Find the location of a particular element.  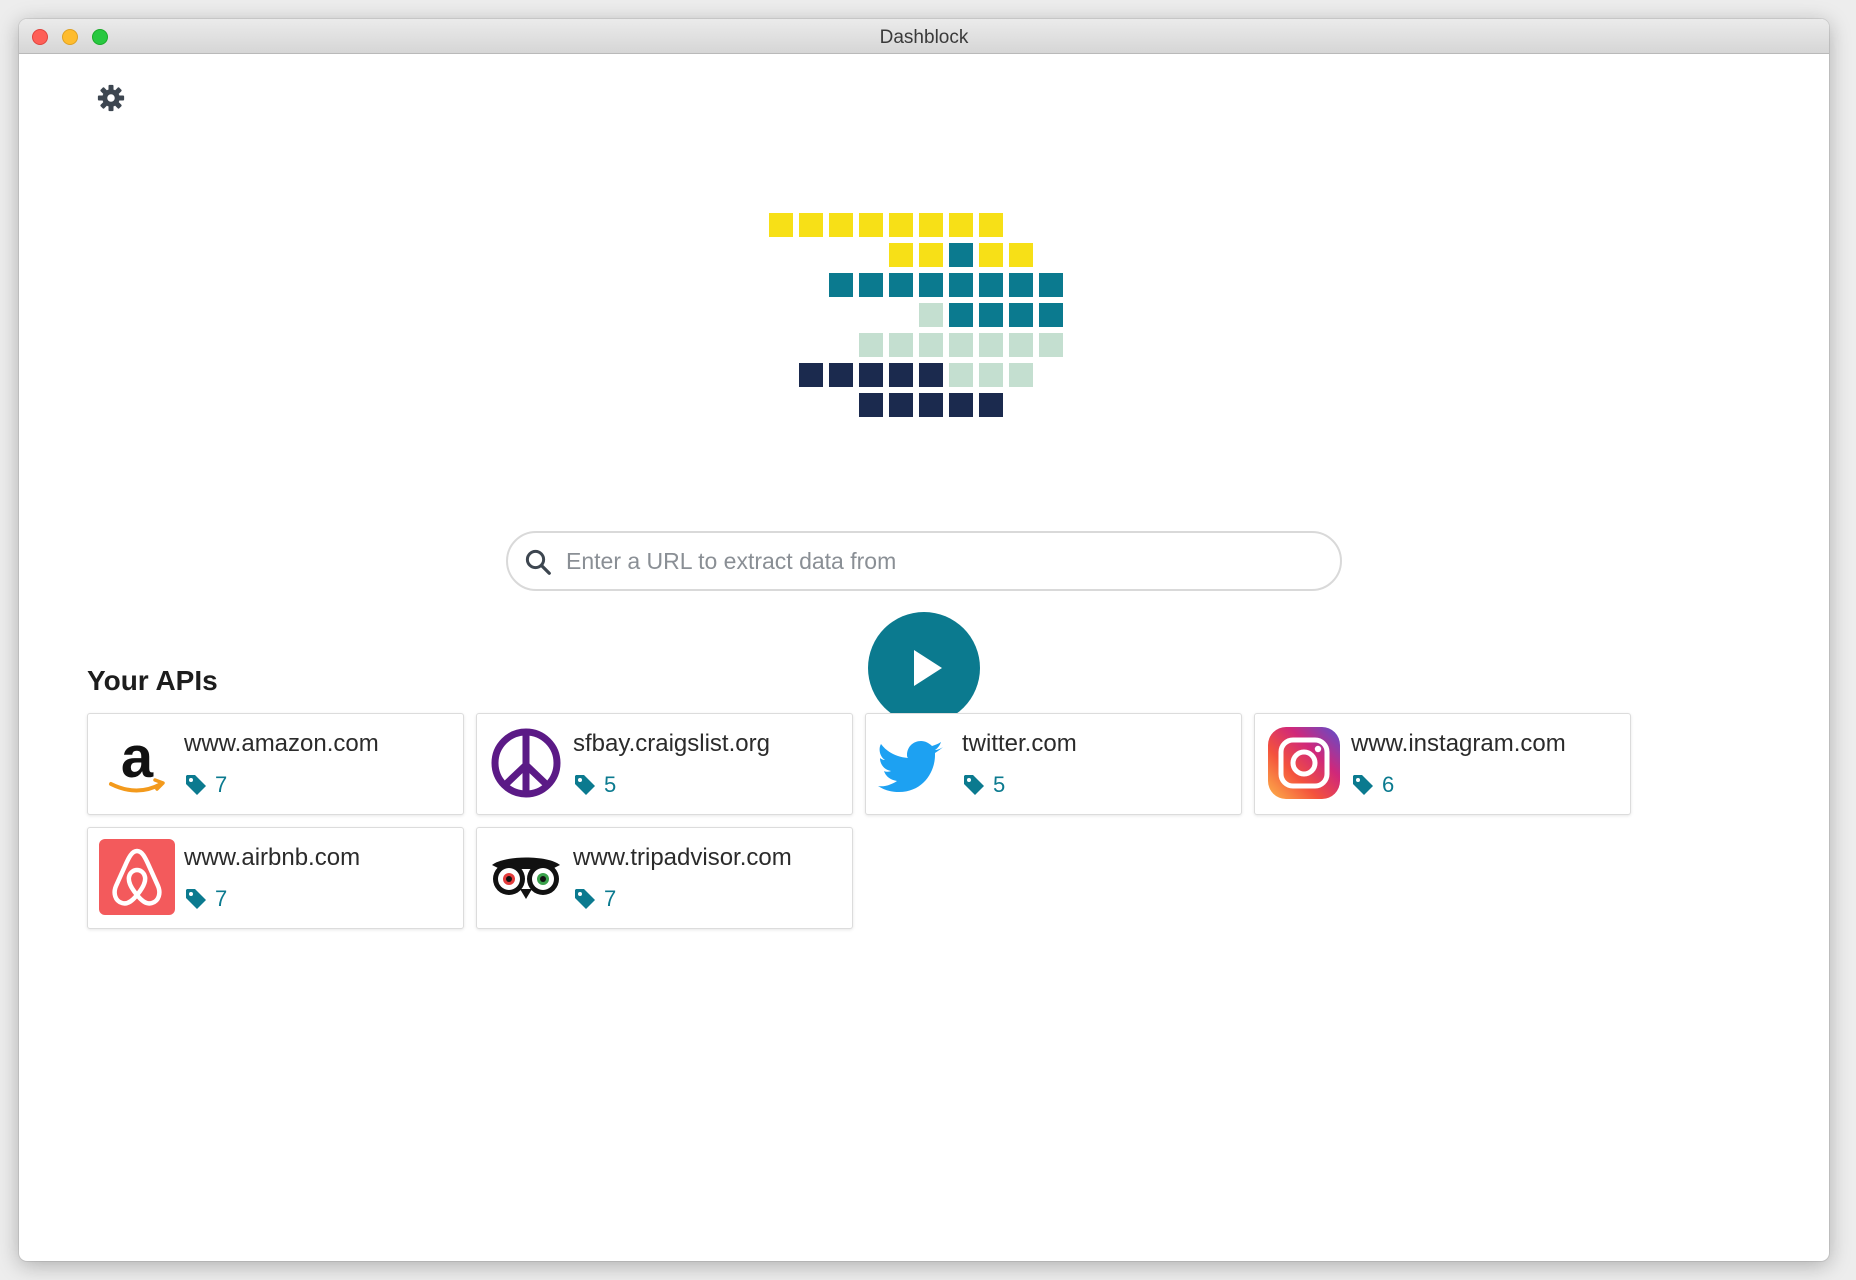

api-card-instagram: www.instagram.com 6 is located at coordinates (1442, 764).